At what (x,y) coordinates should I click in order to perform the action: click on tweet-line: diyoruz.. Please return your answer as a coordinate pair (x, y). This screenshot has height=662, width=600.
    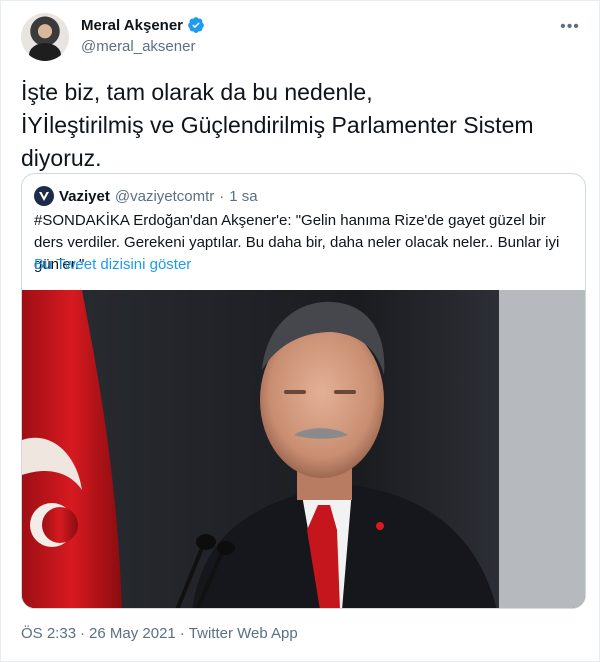
    Looking at the image, I should click on (61, 158).